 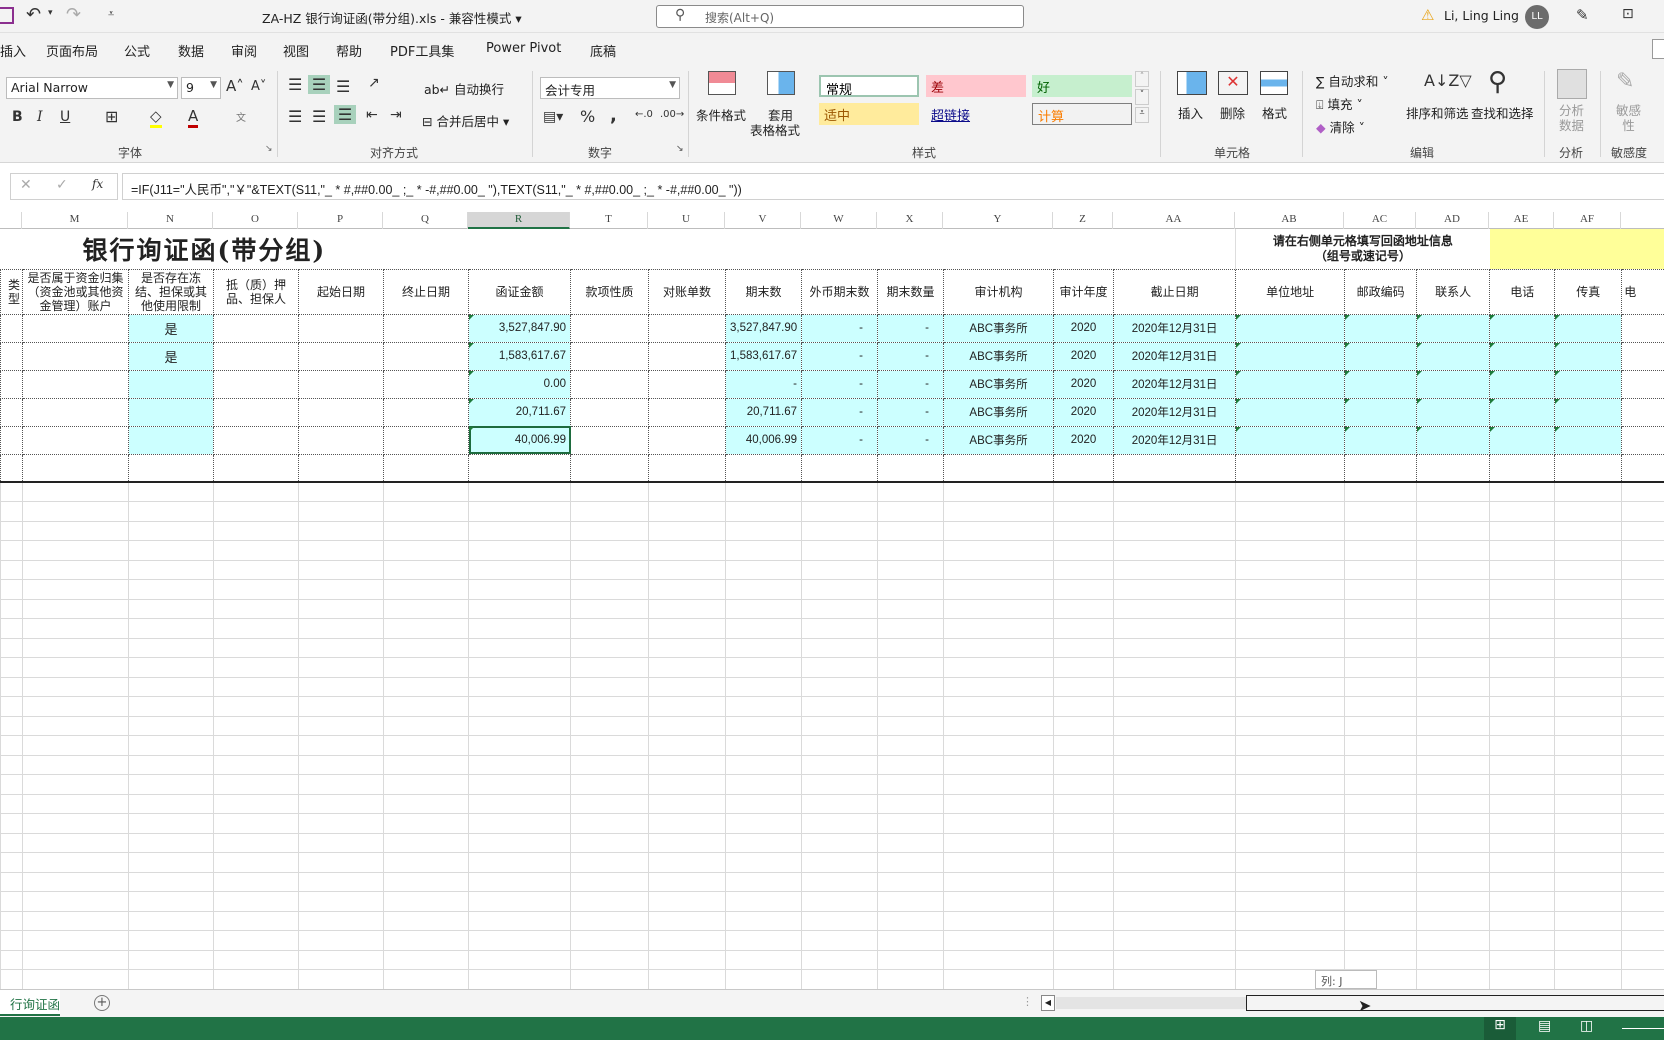 I want to click on cell-Q2, so click(x=426, y=356).